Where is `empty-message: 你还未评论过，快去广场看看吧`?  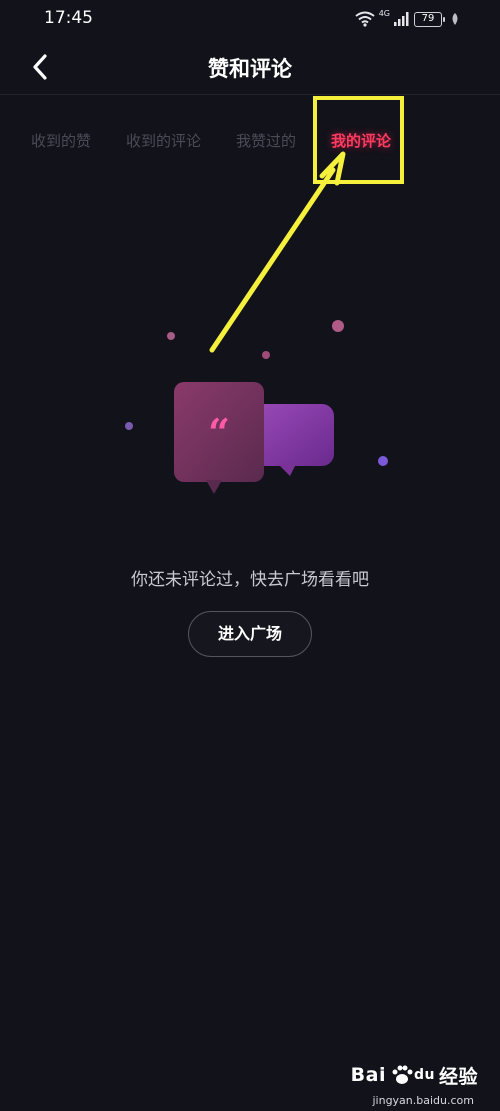
empty-message: 你还未评论过，快去广场看看吧 is located at coordinates (250, 580).